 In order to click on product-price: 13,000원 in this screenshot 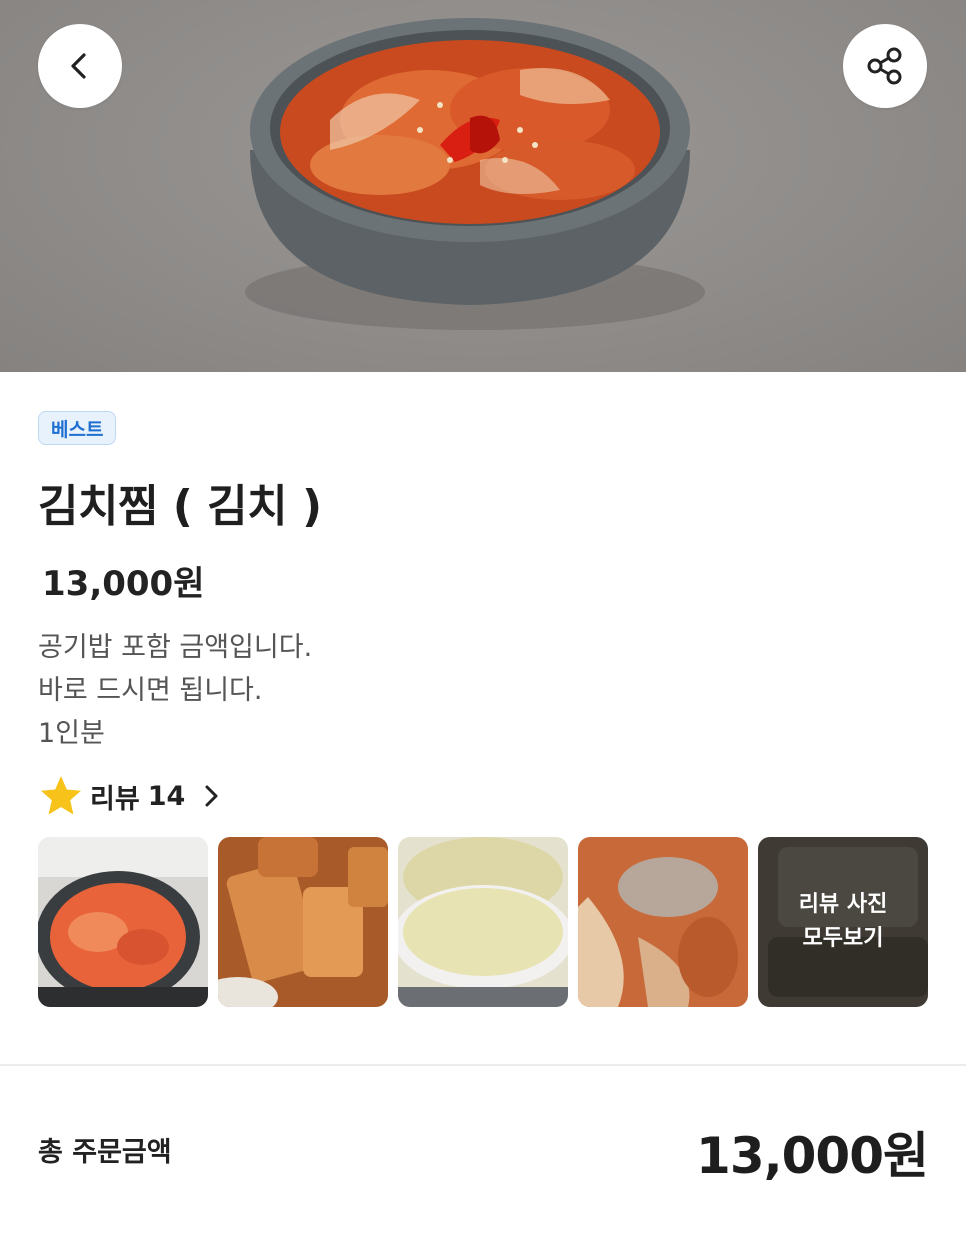, I will do `click(123, 584)`.